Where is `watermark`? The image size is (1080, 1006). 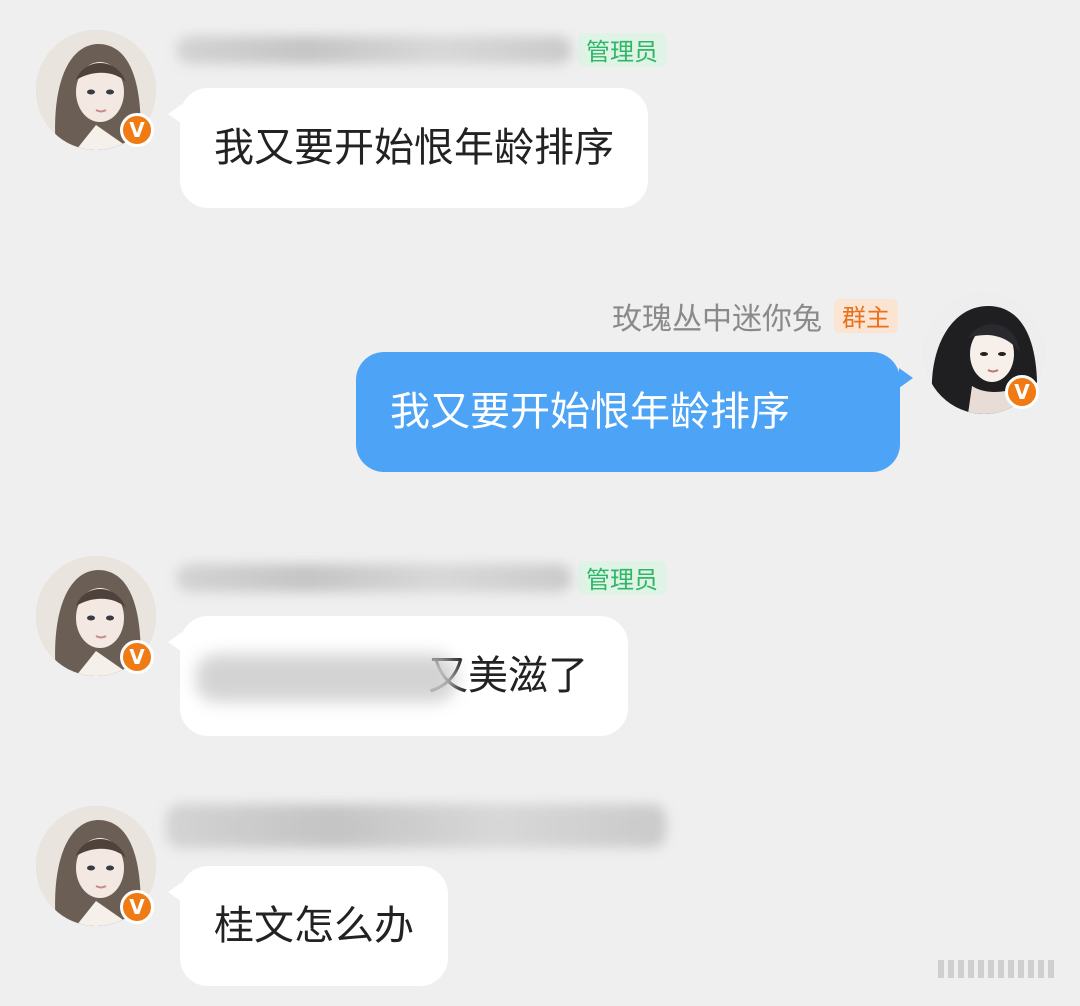
watermark is located at coordinates (996, 969).